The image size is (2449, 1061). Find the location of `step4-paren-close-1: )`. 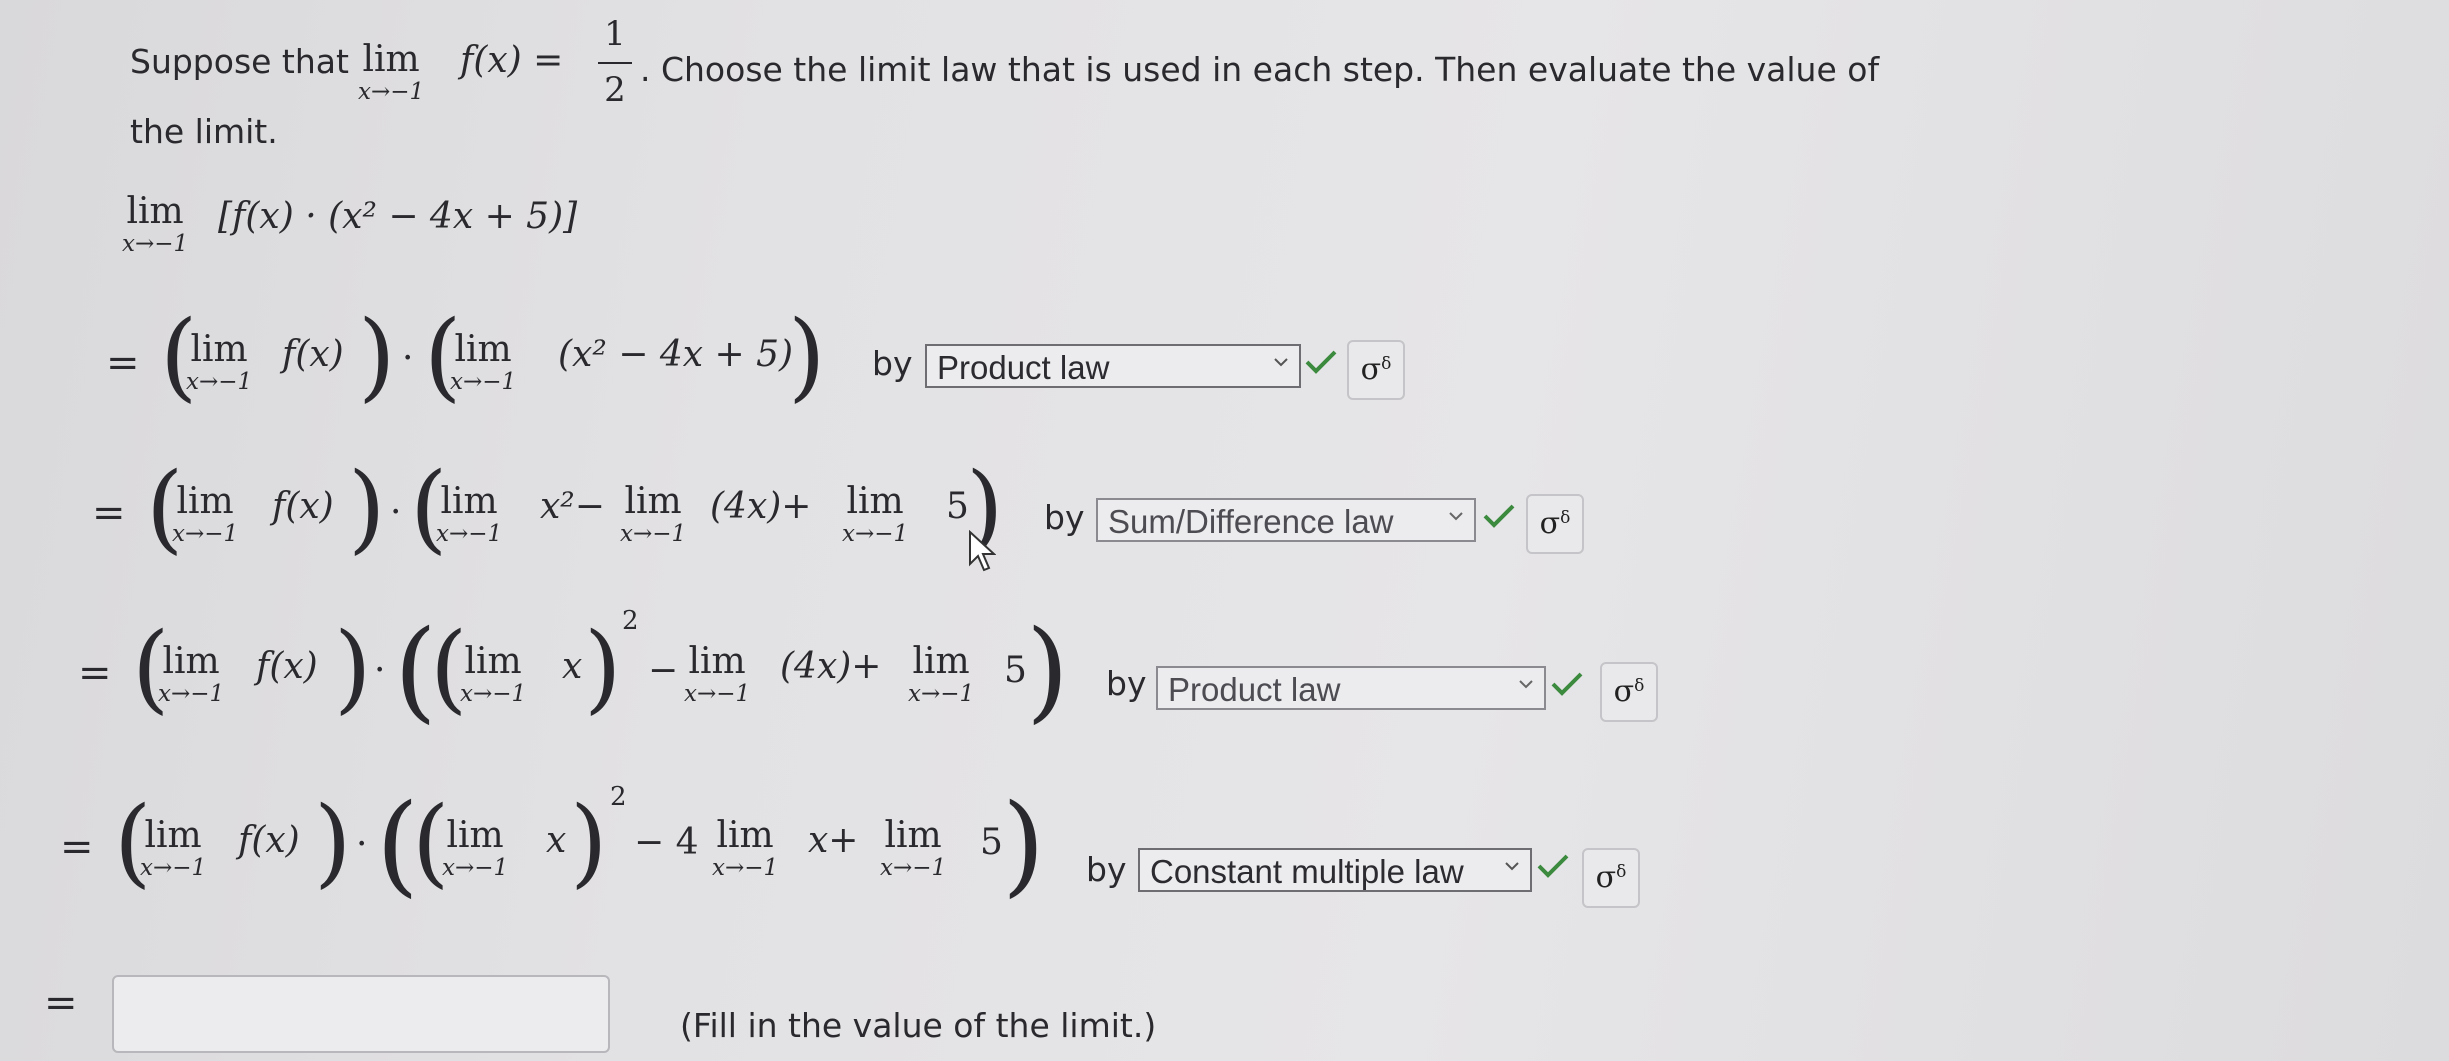

step4-paren-close-1: ) is located at coordinates (333, 842).